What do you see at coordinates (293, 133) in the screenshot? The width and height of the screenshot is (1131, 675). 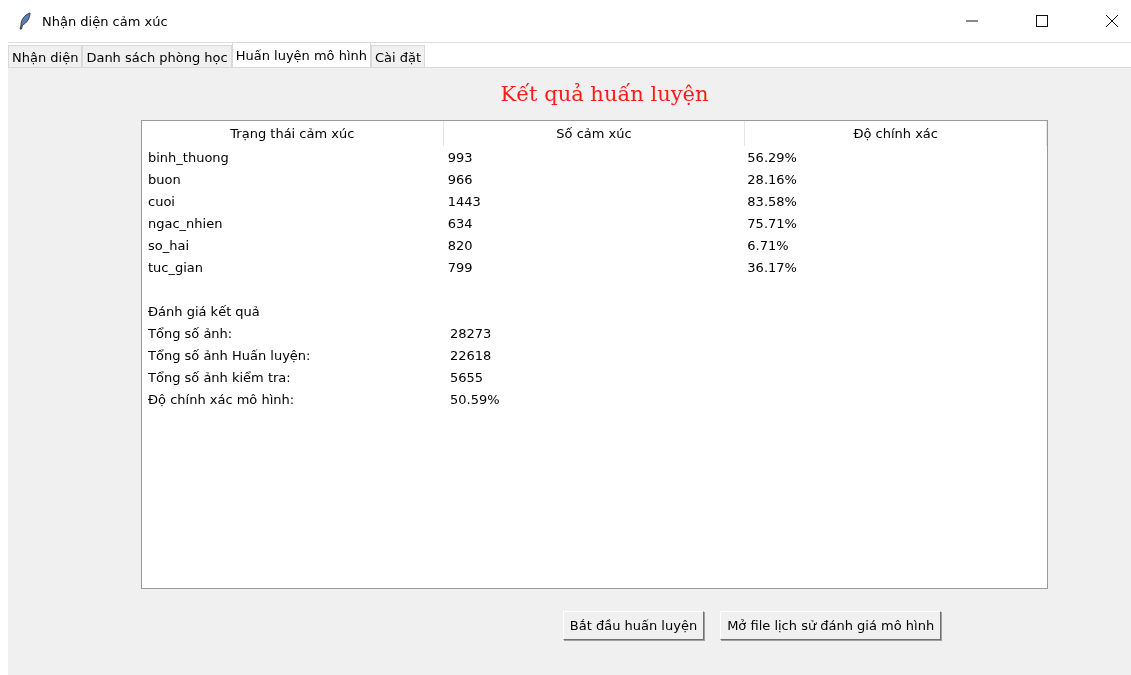 I see `column-header: Trạng thái cảm xúc` at bounding box center [293, 133].